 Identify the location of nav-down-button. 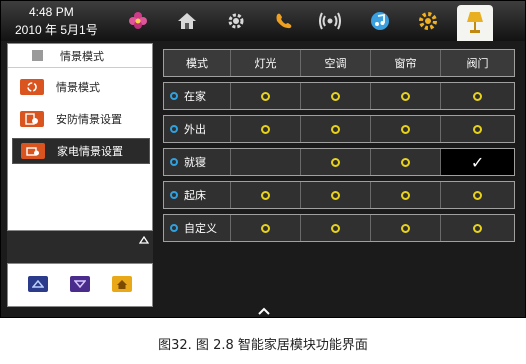
(80, 284).